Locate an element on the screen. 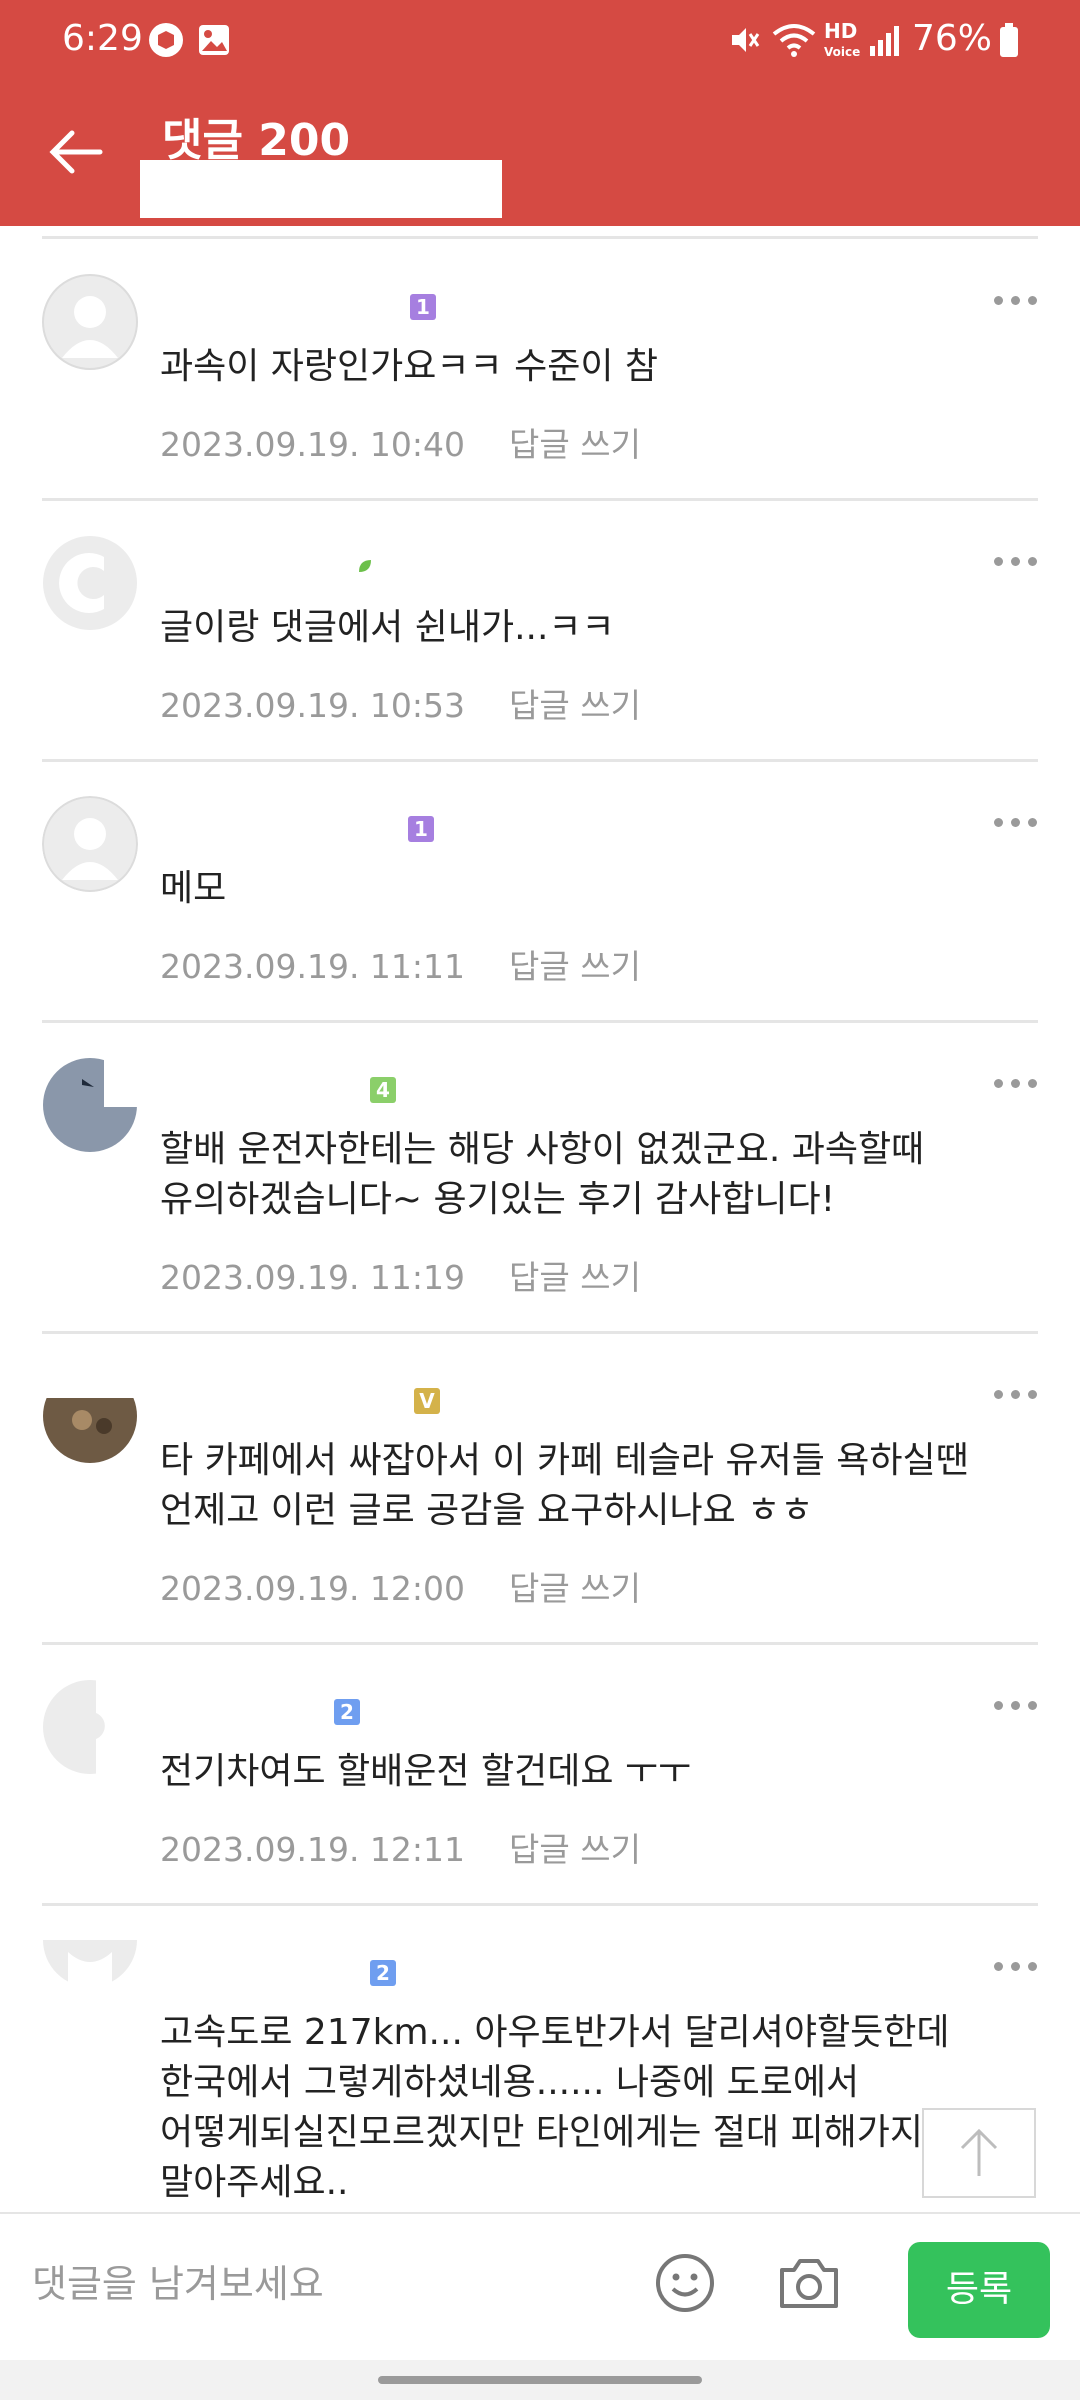 The height and width of the screenshot is (2400, 1080). comment-date: 2023.09.19. 10:40 is located at coordinates (313, 444).